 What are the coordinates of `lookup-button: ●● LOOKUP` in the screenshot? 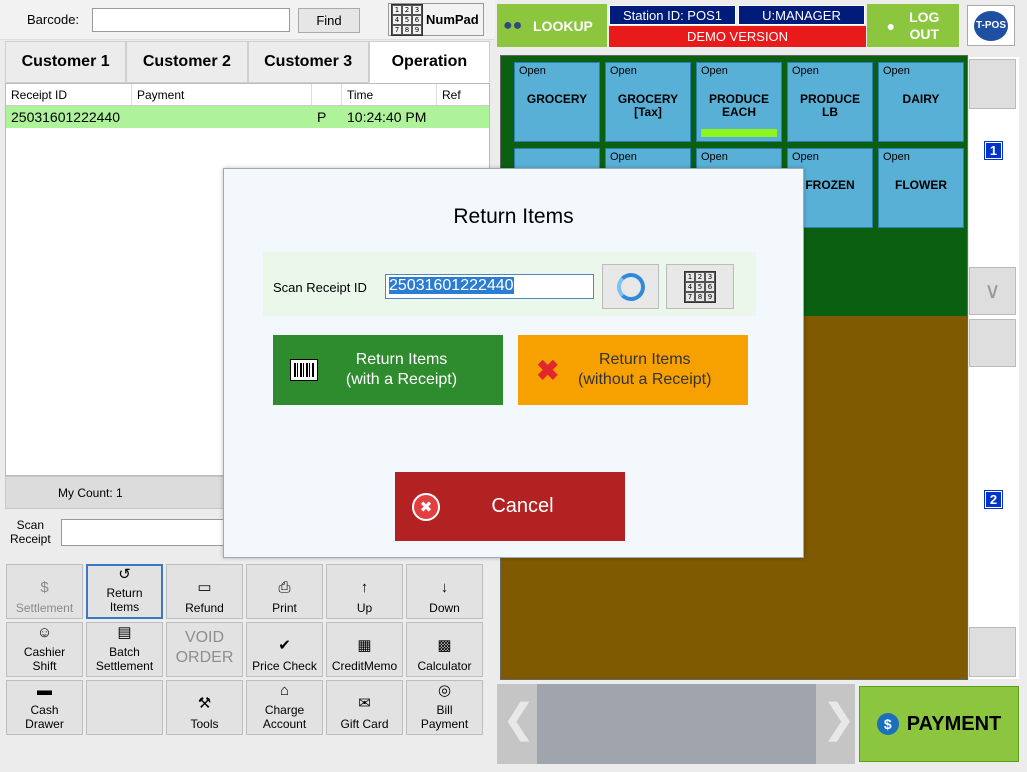 It's located at (552, 25).